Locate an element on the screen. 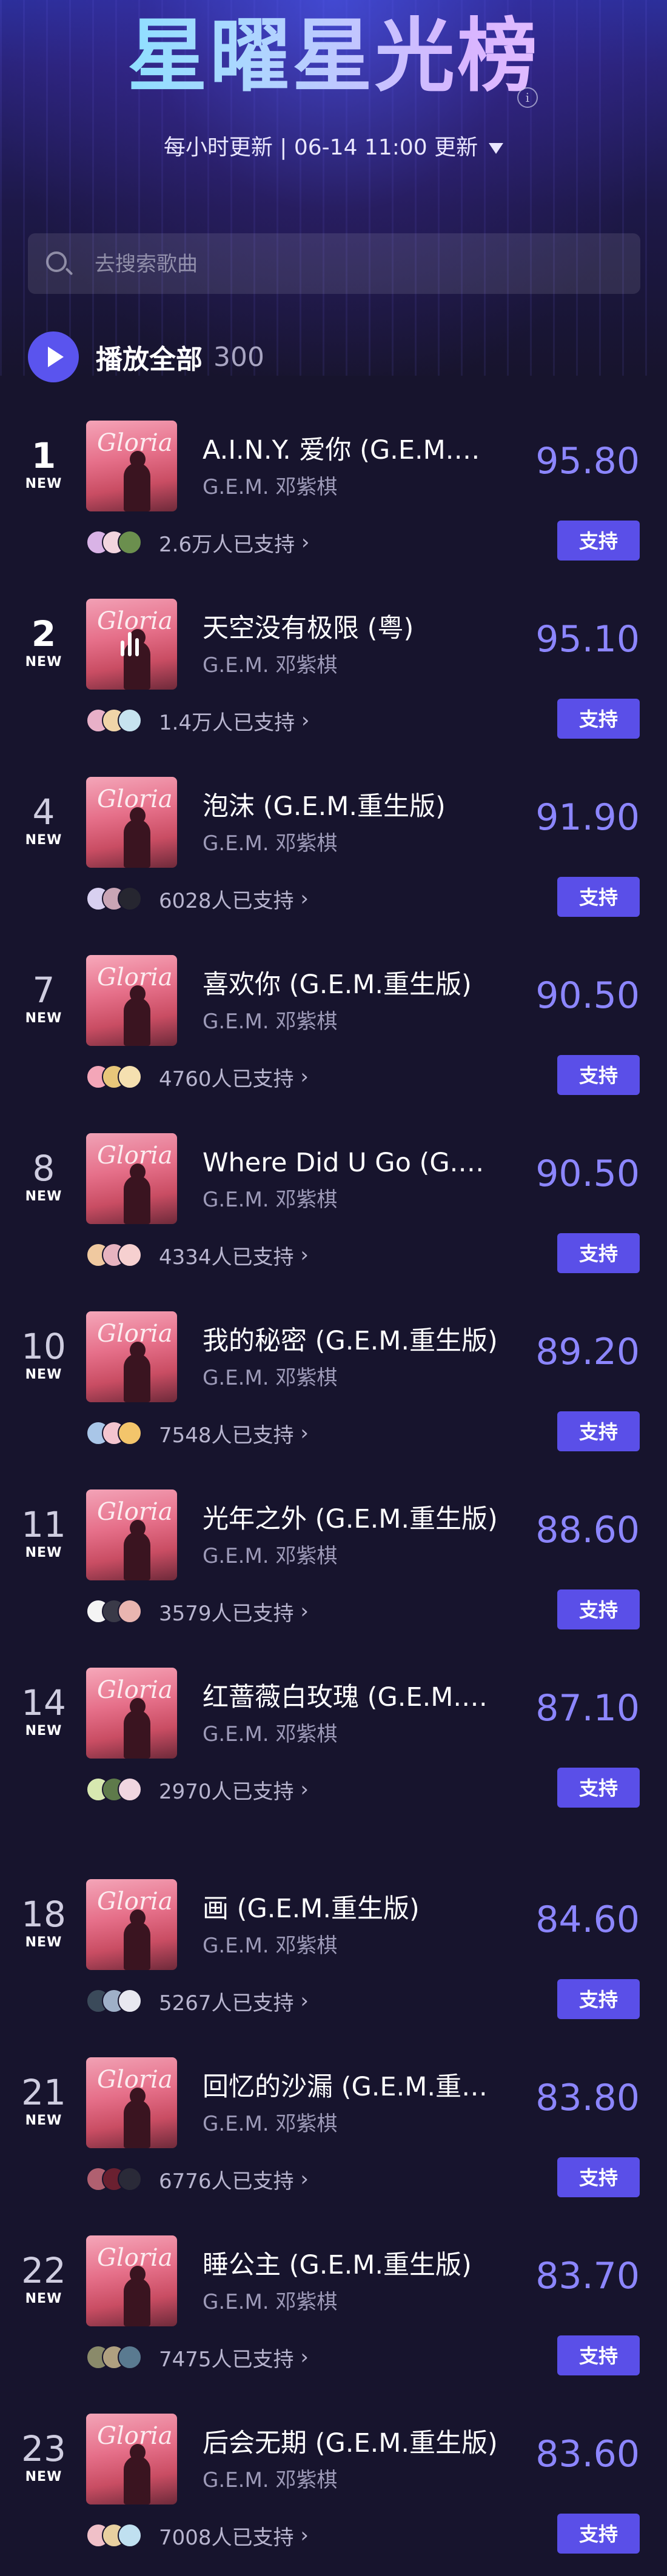 Image resolution: width=667 pixels, height=2576 pixels. song-title: 后会无期 (G.E.M.重生版) is located at coordinates (351, 2441).